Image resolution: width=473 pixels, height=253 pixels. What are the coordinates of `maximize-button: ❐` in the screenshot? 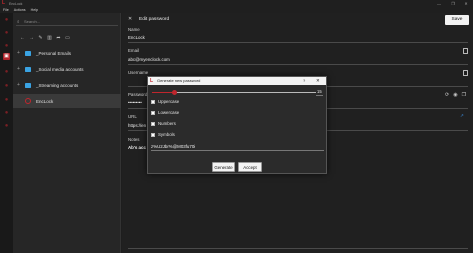 It's located at (453, 3).